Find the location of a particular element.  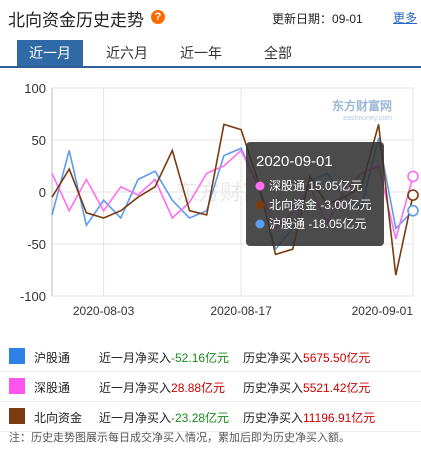

page-title: 北向资金历史走势 is located at coordinates (76, 20).